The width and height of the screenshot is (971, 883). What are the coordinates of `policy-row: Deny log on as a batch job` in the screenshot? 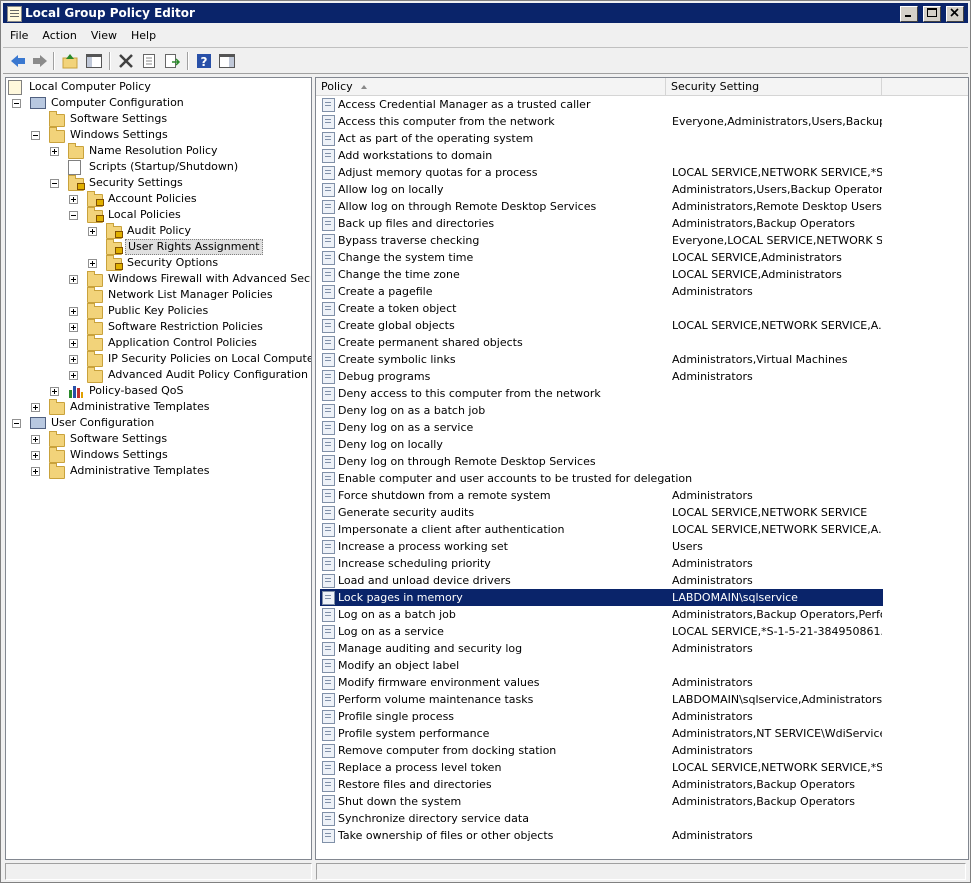 It's located at (601, 410).